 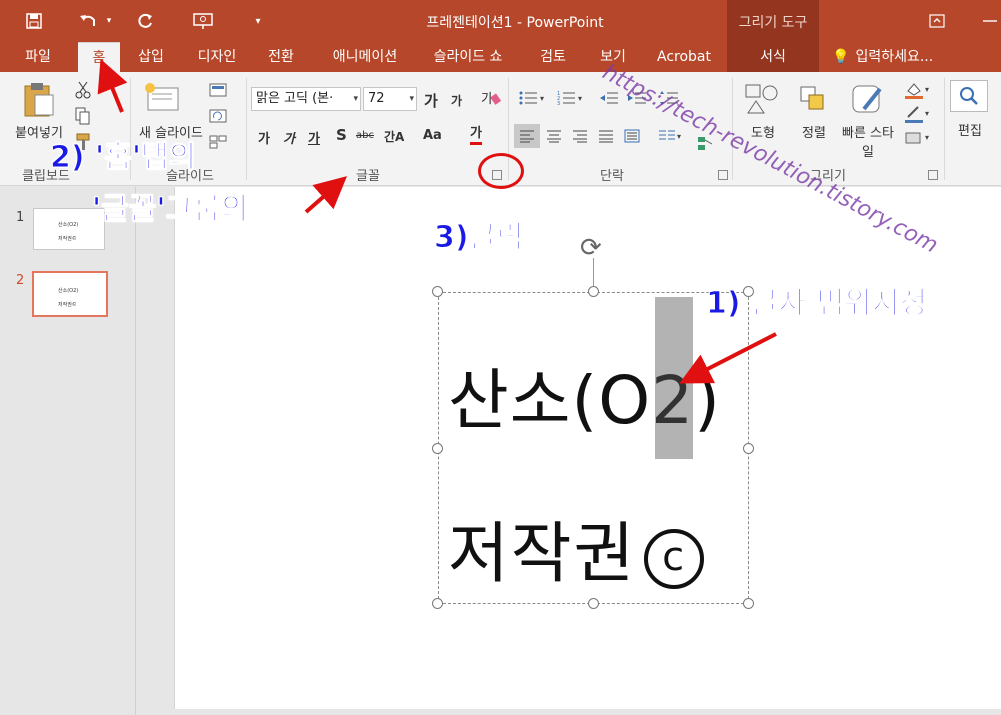 I want to click on arrow-to-font-group, so click(x=326, y=195).